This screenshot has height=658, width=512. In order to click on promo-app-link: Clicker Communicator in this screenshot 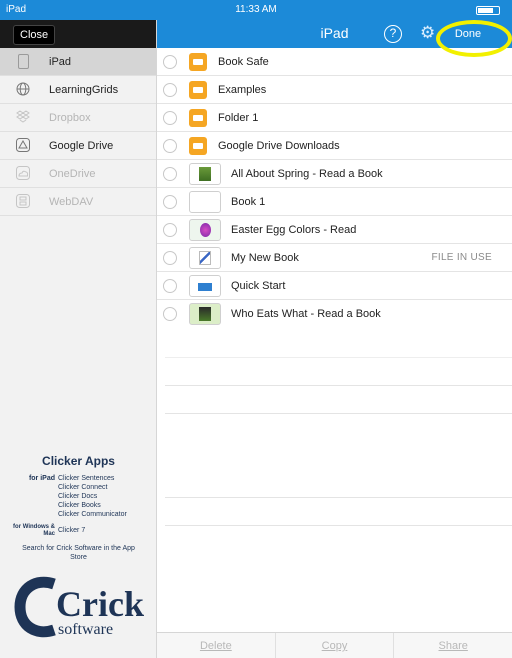, I will do `click(92, 514)`.